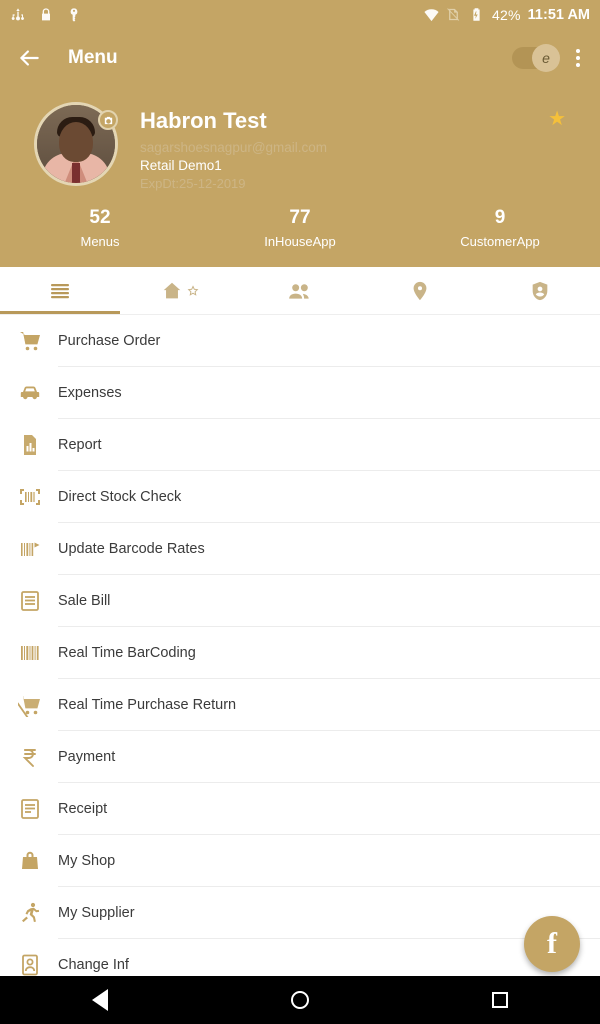 The image size is (600, 1024). I want to click on battery-icon, so click(477, 15).